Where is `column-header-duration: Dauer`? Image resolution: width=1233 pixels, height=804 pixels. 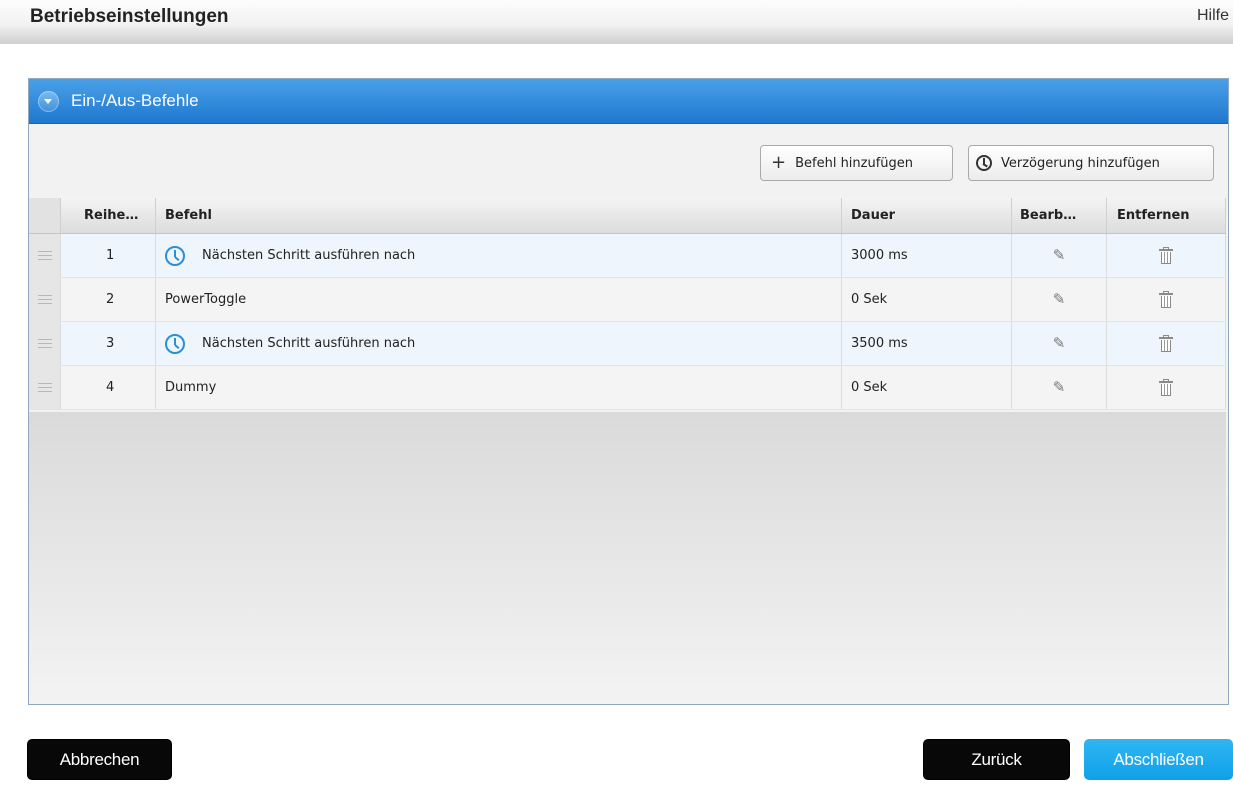
column-header-duration: Dauer is located at coordinates (927, 215).